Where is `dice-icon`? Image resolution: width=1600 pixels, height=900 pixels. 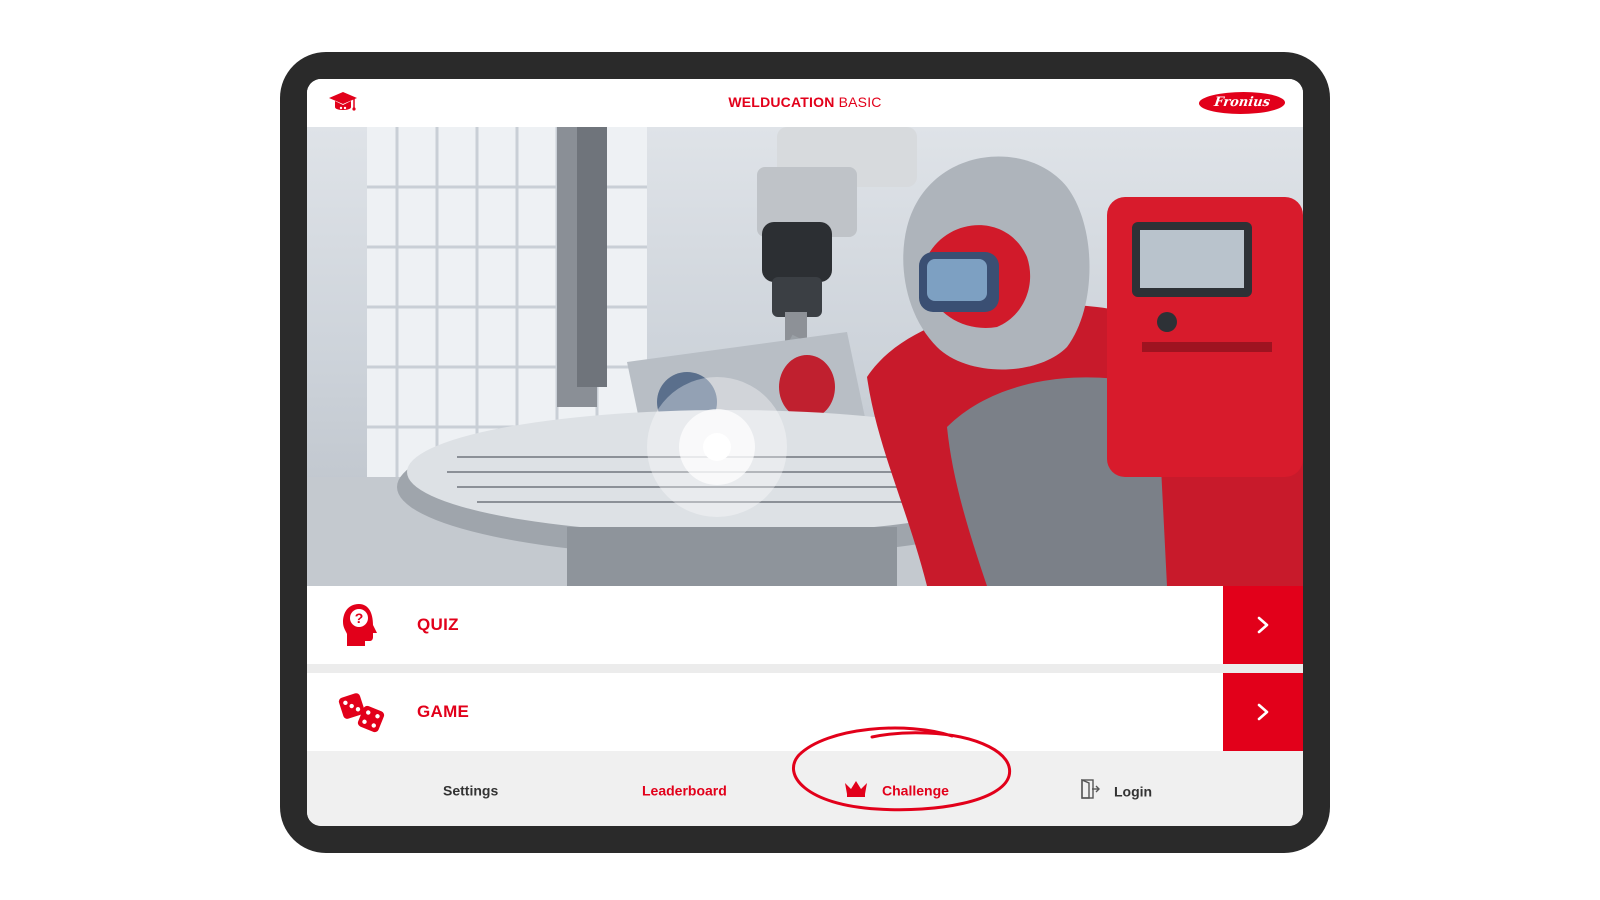 dice-icon is located at coordinates (362, 712).